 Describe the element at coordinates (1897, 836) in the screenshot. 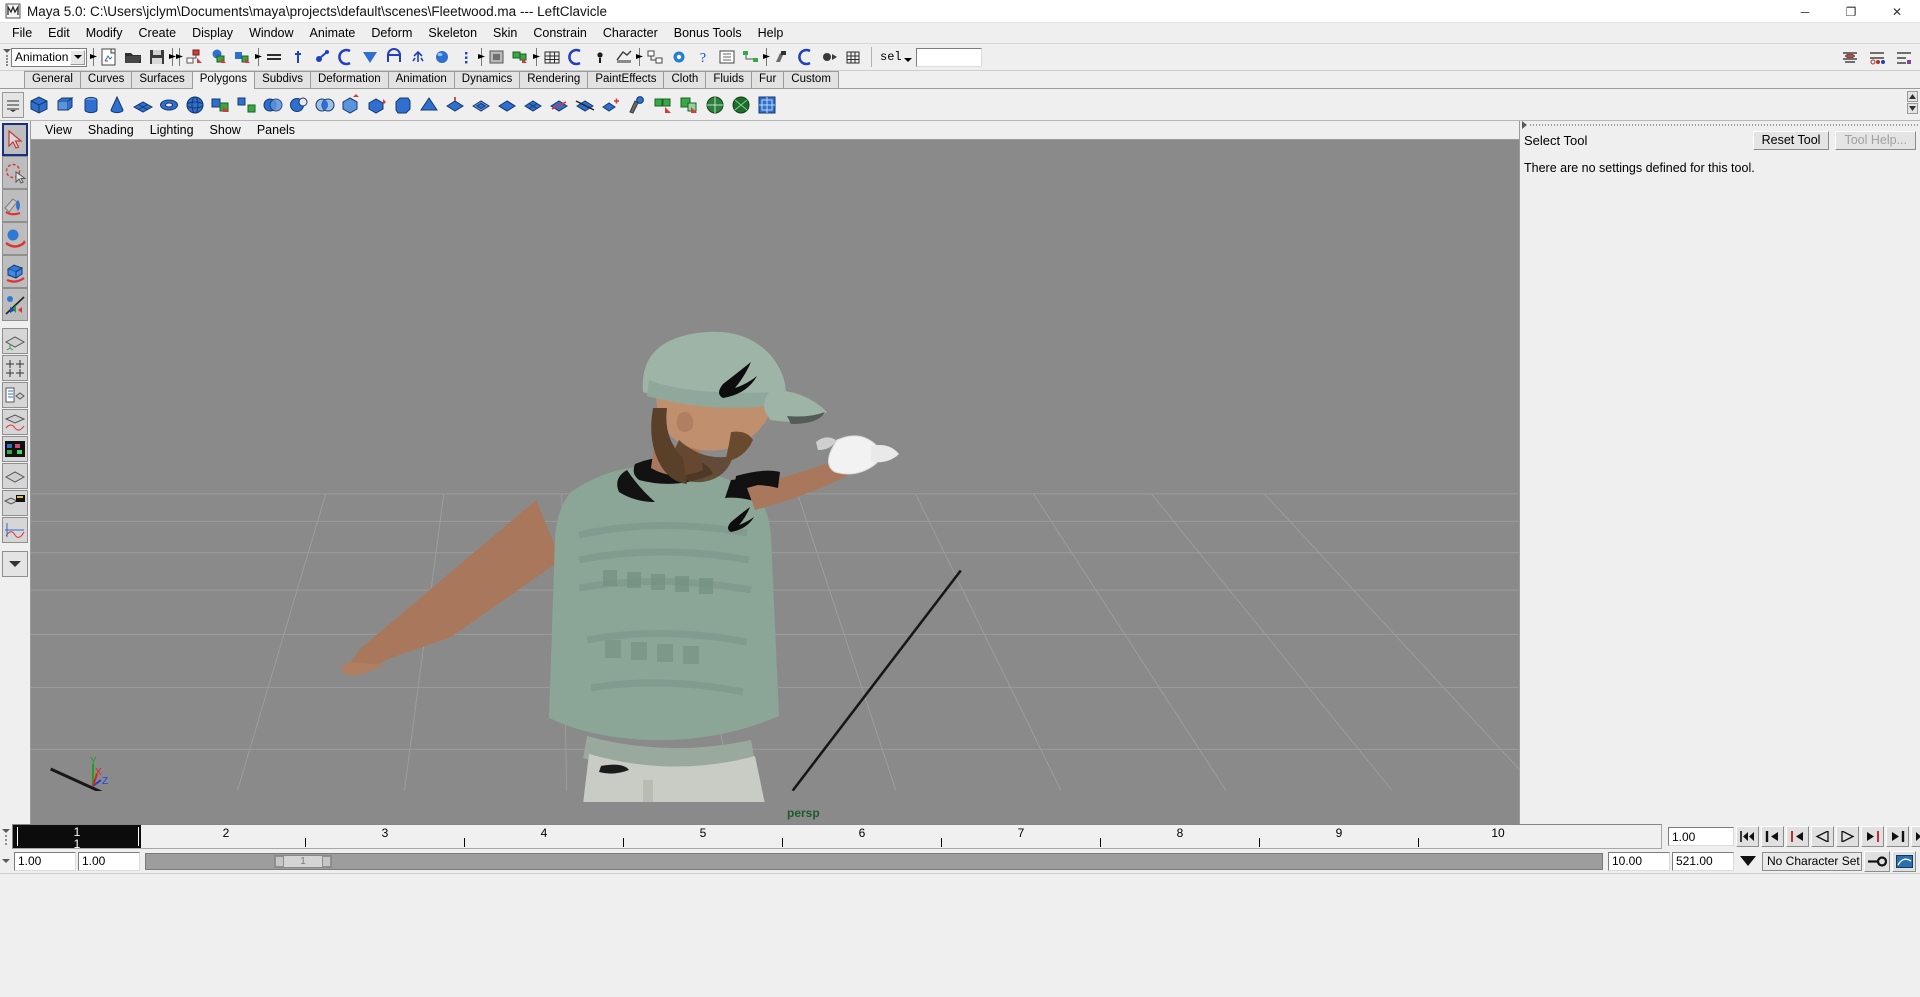

I see `step-forward-keyframe-button` at that location.